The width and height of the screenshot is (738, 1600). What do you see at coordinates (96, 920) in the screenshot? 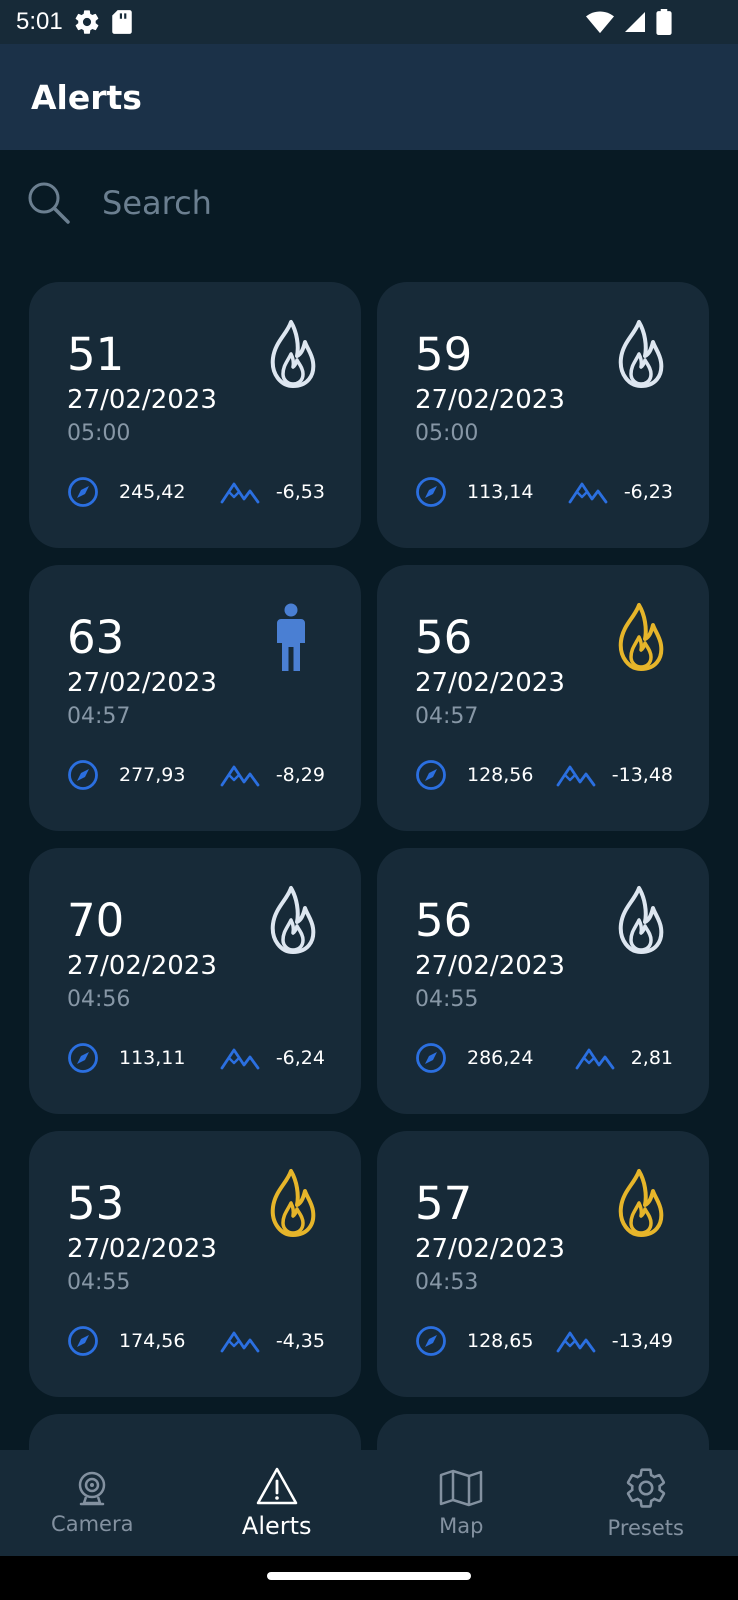
I see `alert-count: 70` at bounding box center [96, 920].